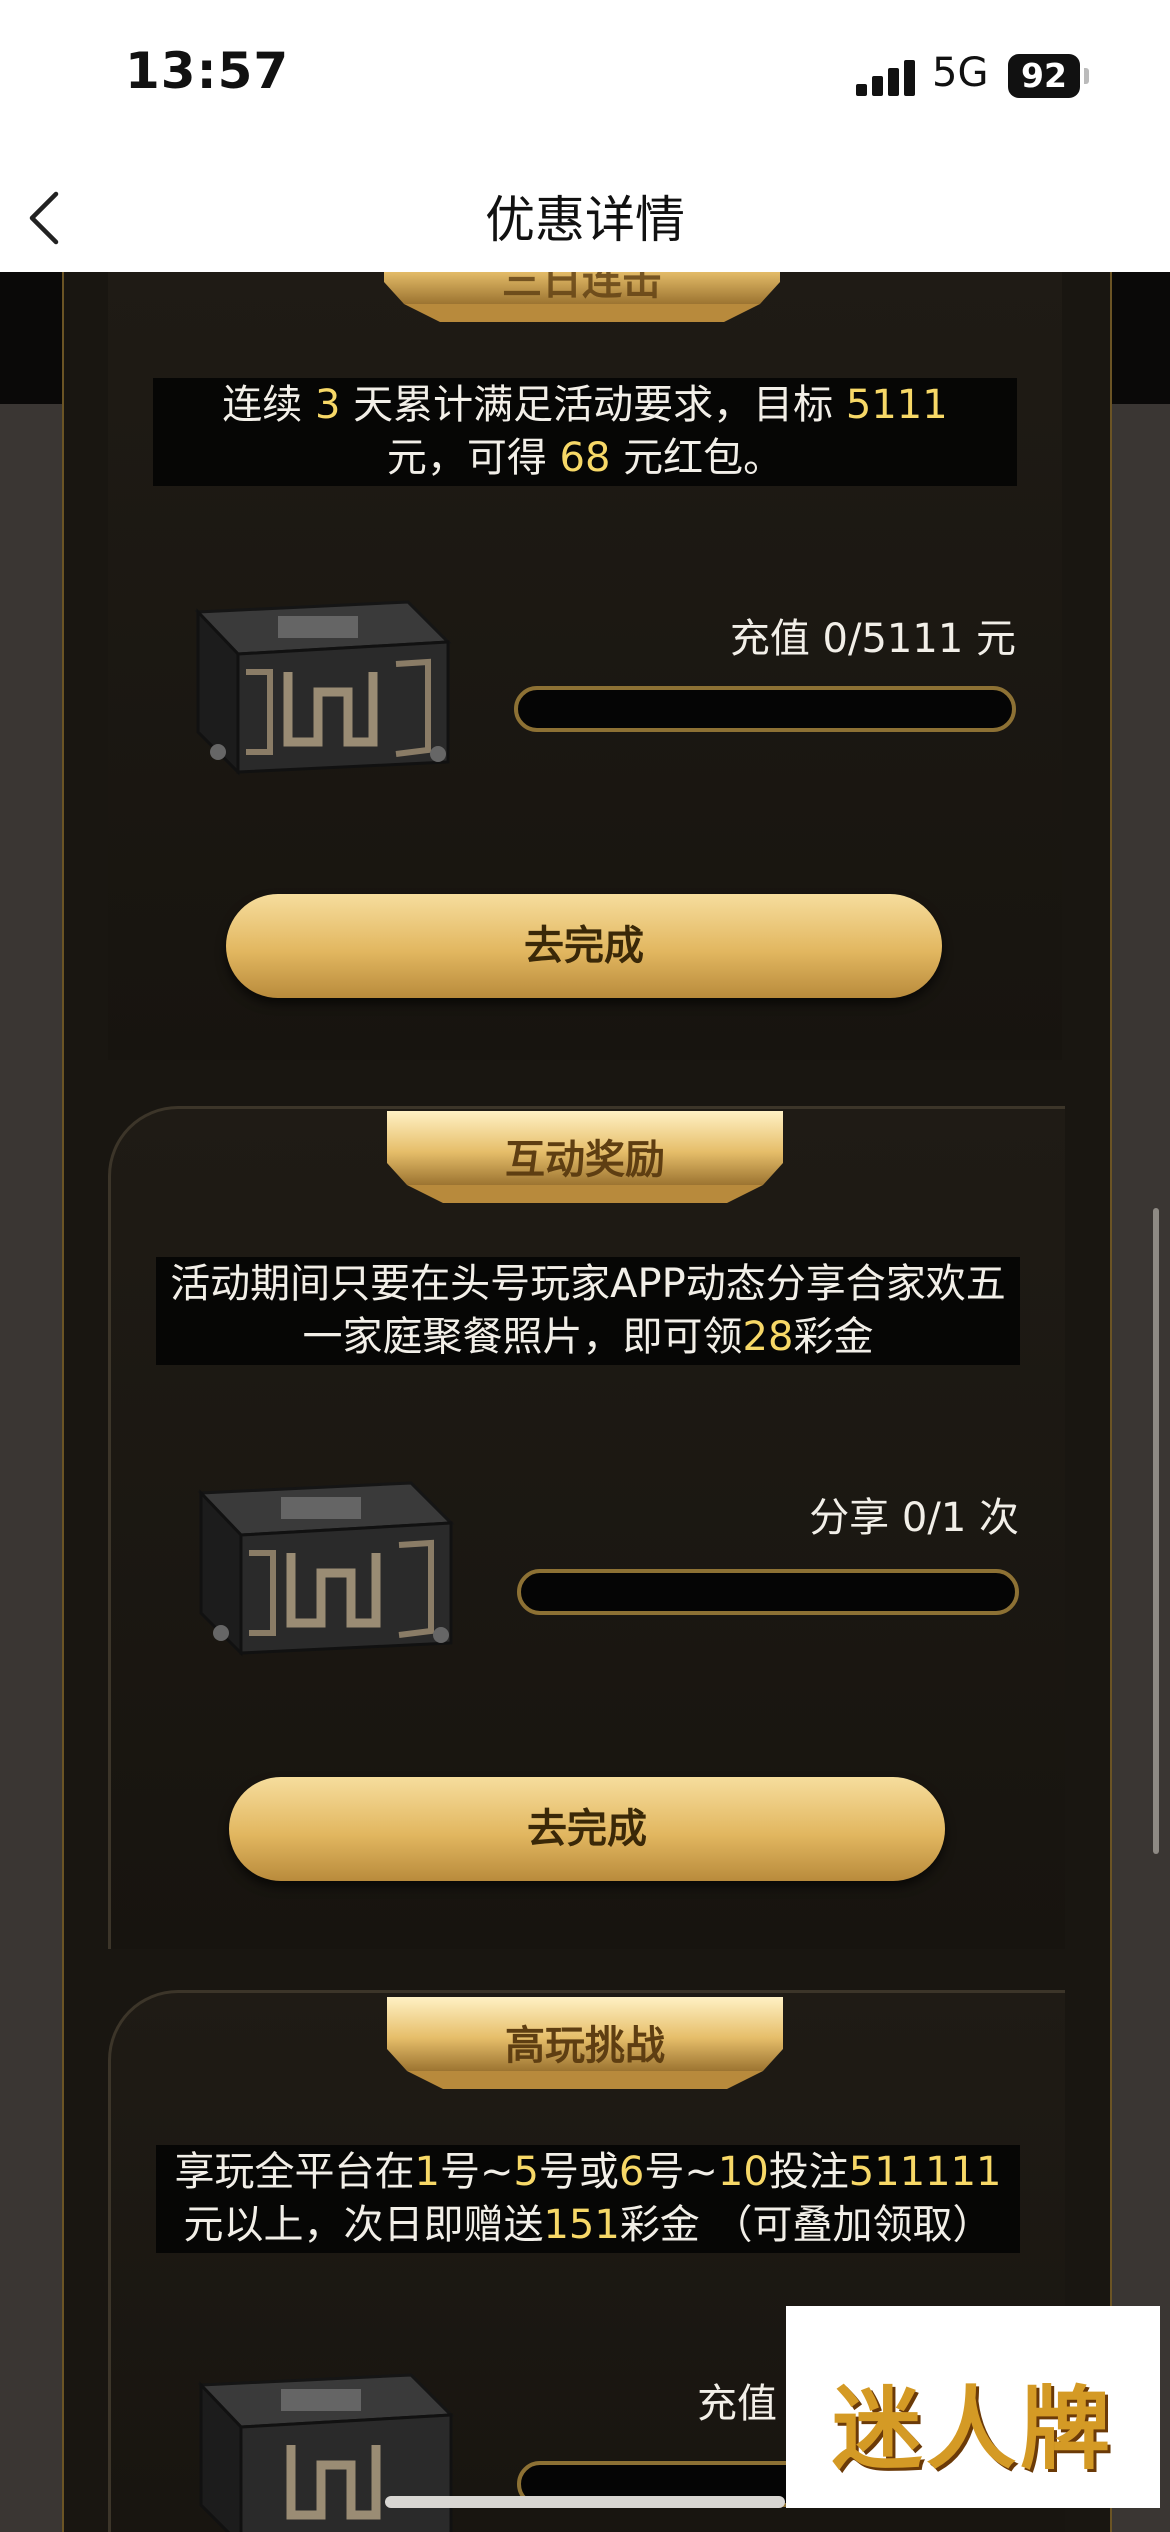 Image resolution: width=1170 pixels, height=2532 pixels. I want to click on task-title: 高玩挑战, so click(585, 2046).